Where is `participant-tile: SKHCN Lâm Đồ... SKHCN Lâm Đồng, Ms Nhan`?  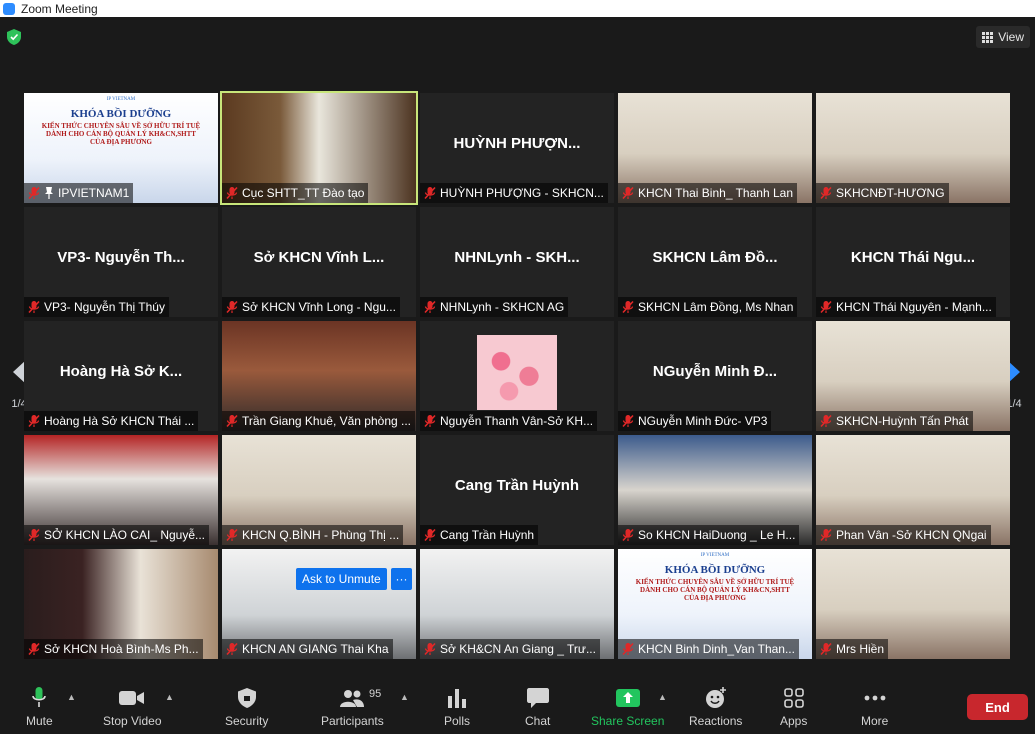
participant-tile: SKHCN Lâm Đồ... SKHCN Lâm Đồng, Ms Nhan is located at coordinates (715, 262).